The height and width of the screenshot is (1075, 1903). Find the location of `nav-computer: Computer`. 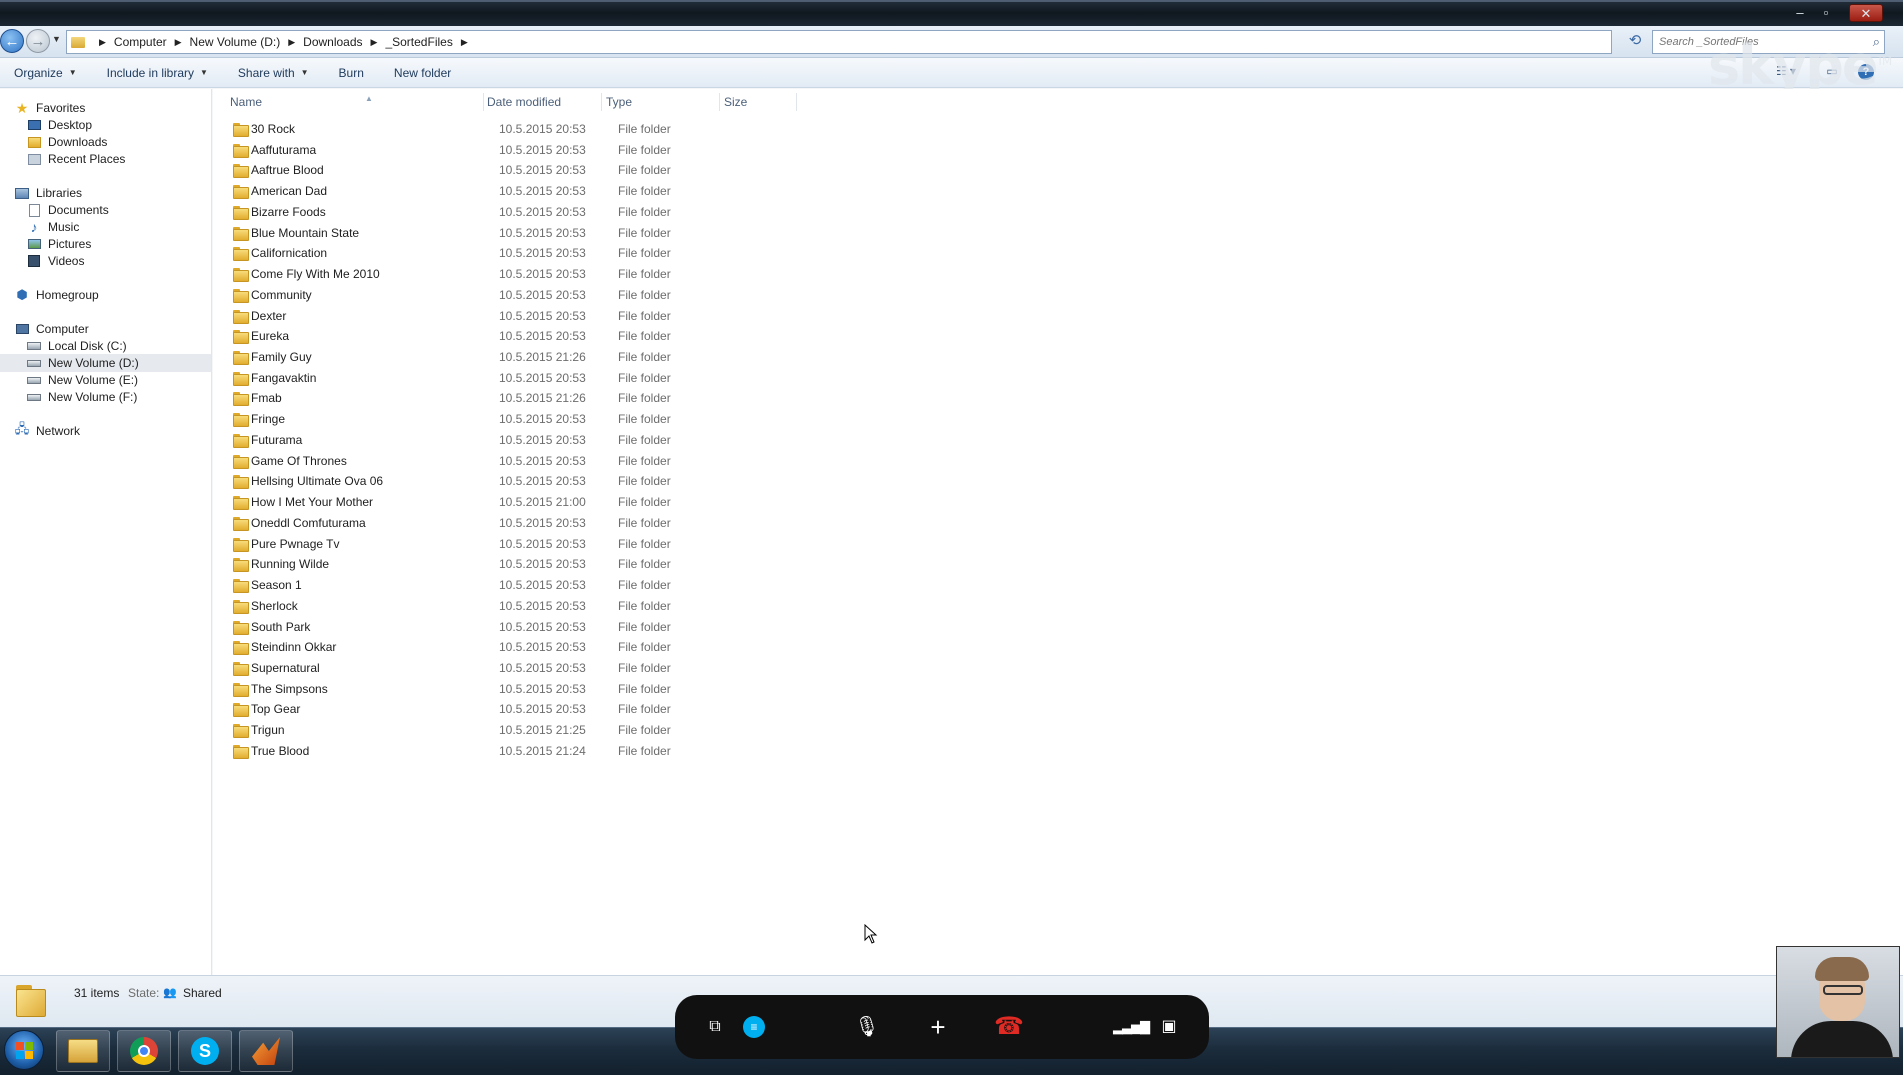

nav-computer: Computer is located at coordinates (51, 329).